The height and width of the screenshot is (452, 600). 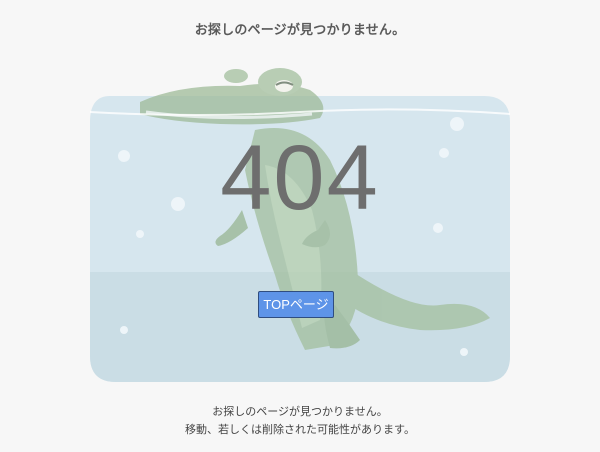 What do you see at coordinates (296, 304) in the screenshot?
I see `top-page-button: TOPページ` at bounding box center [296, 304].